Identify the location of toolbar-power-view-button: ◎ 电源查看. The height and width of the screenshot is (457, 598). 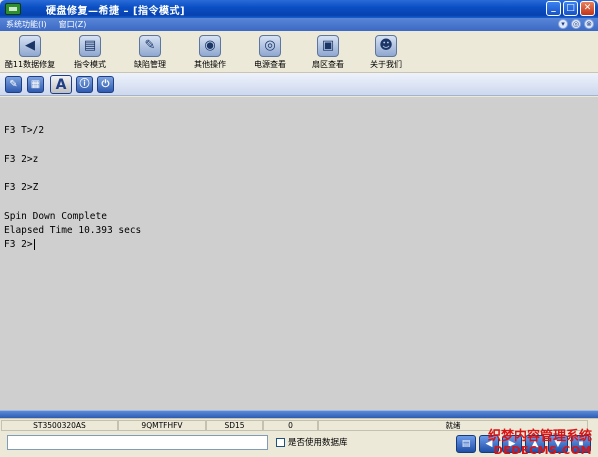
(270, 53).